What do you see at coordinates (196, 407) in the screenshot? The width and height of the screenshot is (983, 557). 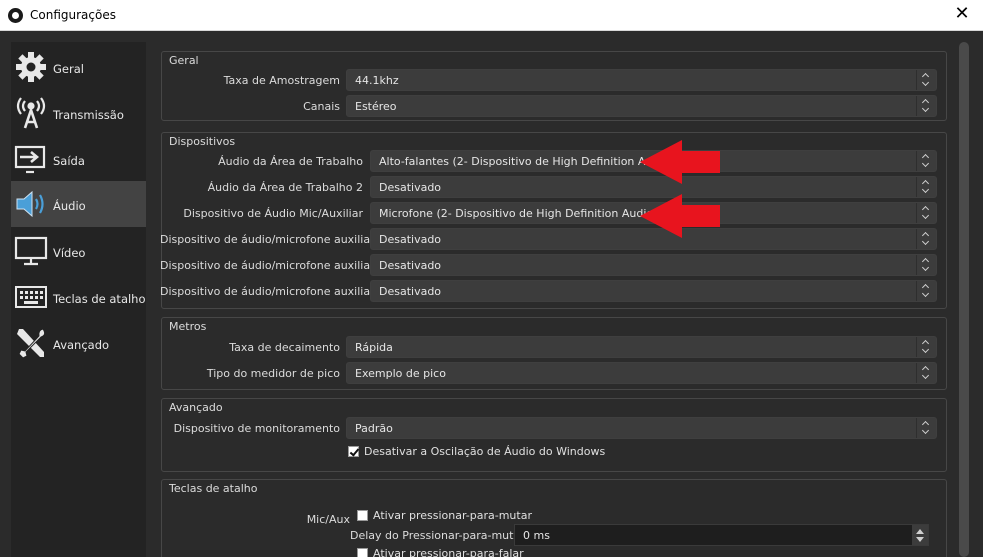 I see `group-title: Avançado` at bounding box center [196, 407].